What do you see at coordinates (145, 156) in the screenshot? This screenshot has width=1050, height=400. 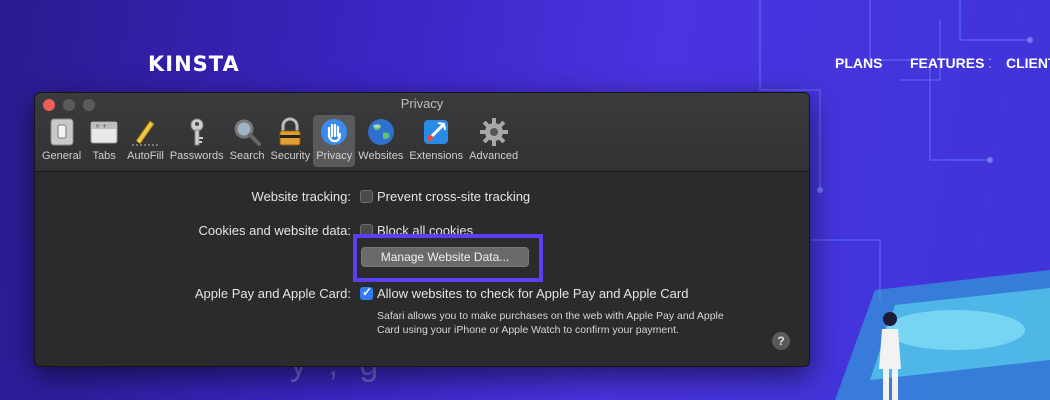 I see `tab-autofill-label: AutoFill` at bounding box center [145, 156].